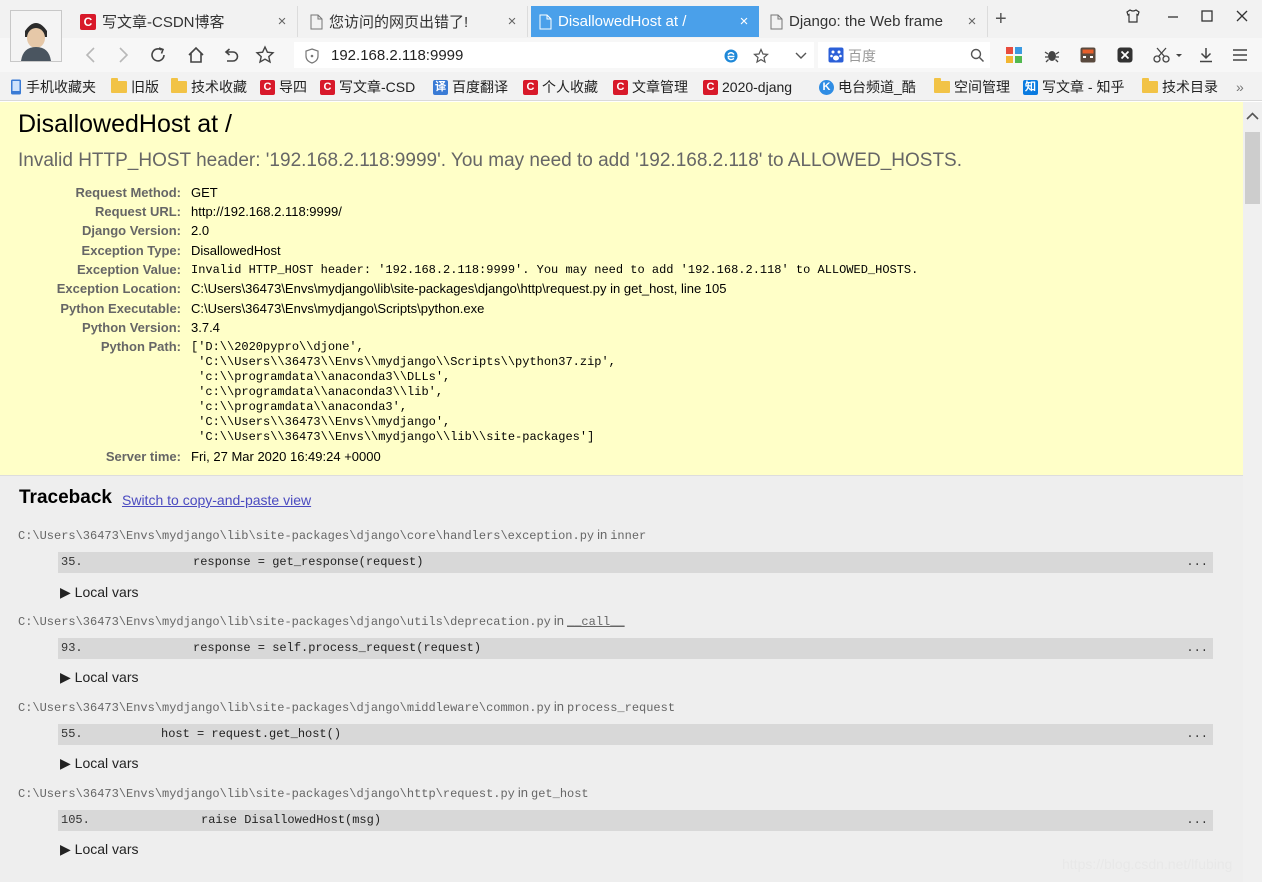 This screenshot has height=882, width=1262. I want to click on bookmark-radio: K 电台频道_酷, so click(867, 87).